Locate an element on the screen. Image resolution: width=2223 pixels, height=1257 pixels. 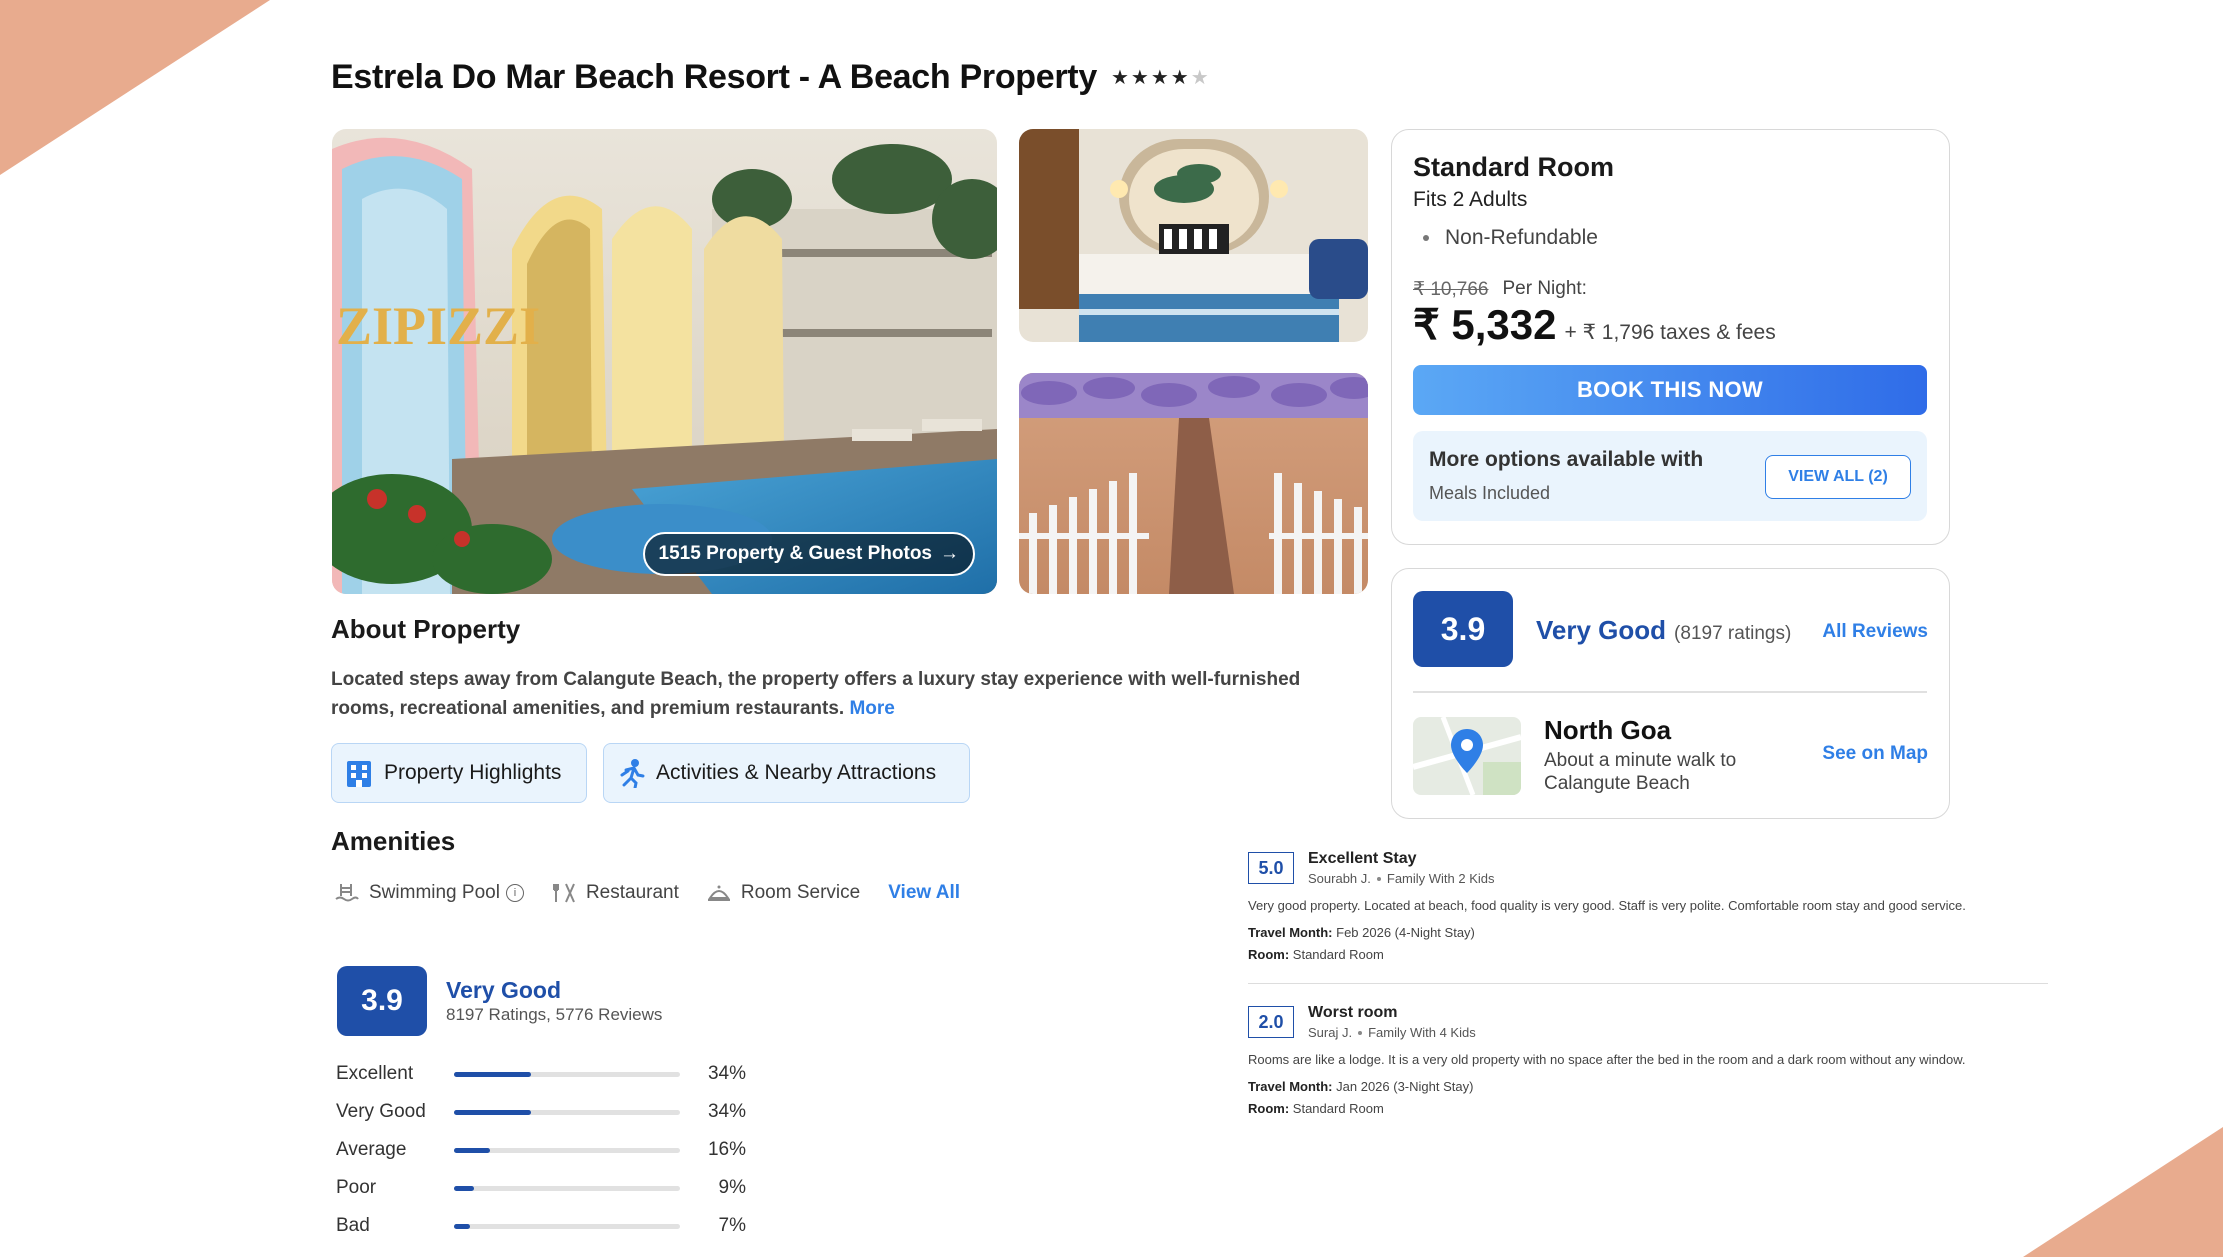
amenity-label: Restaurant is located at coordinates (632, 892).